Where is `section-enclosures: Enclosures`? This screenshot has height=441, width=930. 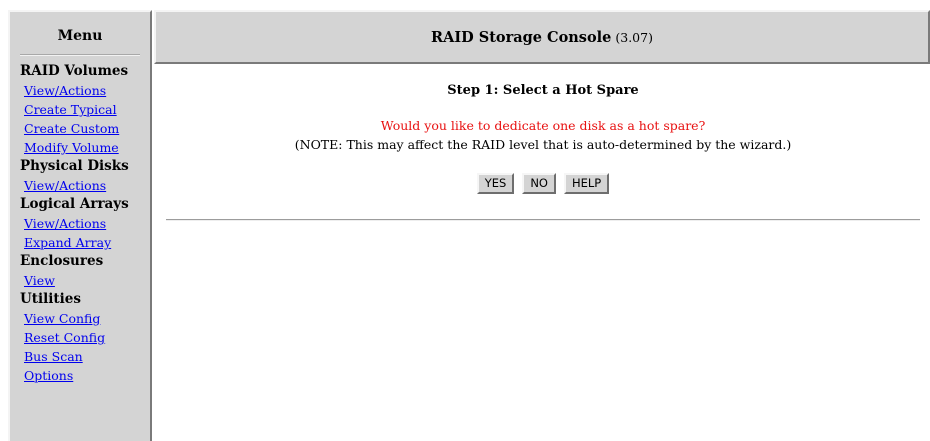 section-enclosures: Enclosures is located at coordinates (62, 261).